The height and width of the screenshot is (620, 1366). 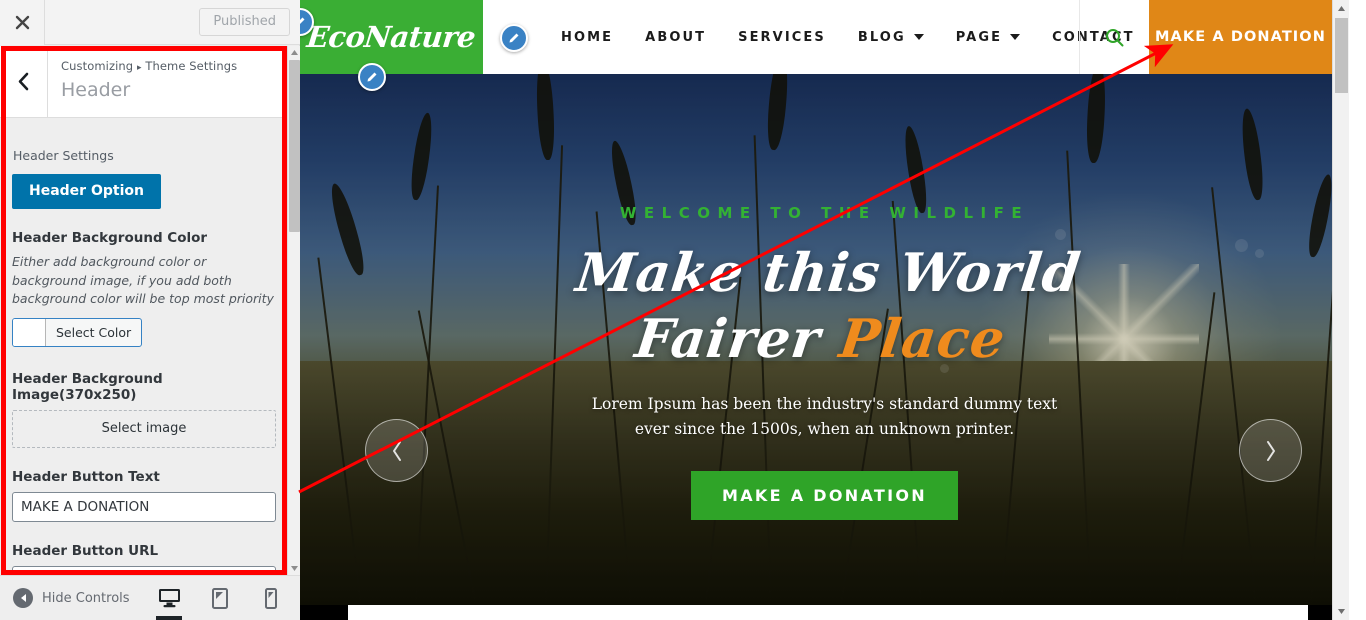 I want to click on search-icon, so click(x=1114, y=37).